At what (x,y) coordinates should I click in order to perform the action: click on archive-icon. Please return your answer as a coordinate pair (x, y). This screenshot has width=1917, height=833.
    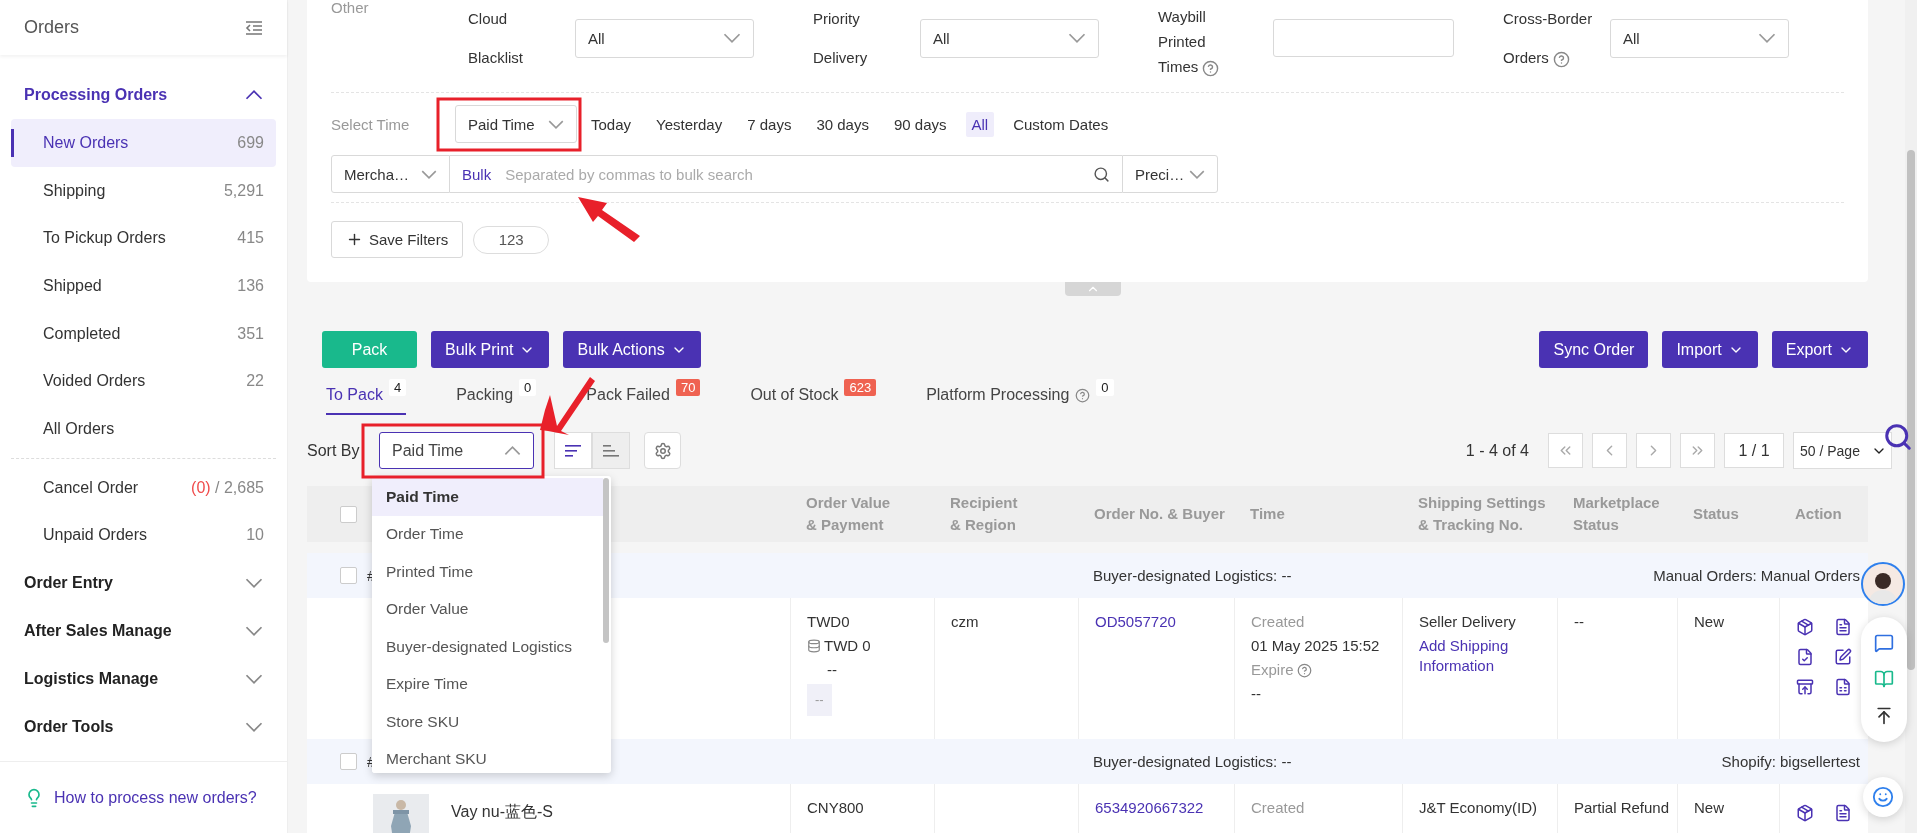
    Looking at the image, I should click on (1805, 687).